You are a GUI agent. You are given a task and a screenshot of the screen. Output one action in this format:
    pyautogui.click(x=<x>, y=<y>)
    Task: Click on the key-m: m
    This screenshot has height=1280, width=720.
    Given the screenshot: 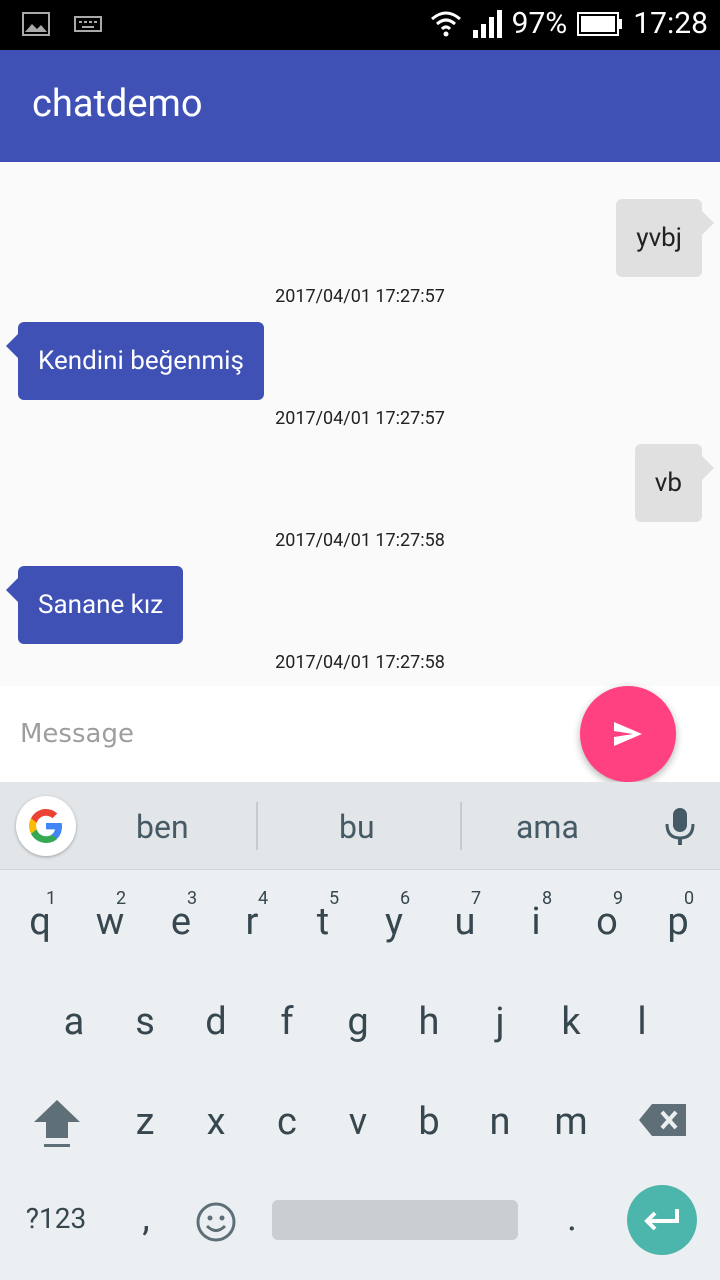 What is the action you would take?
    pyautogui.click(x=571, y=1122)
    